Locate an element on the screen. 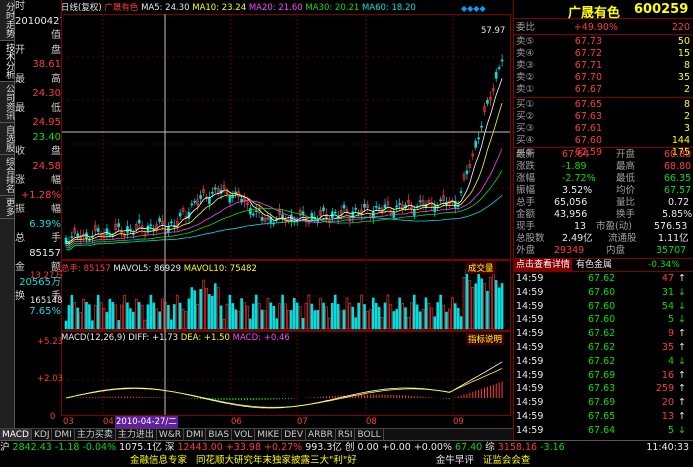 This screenshot has height=467, width=693. sell-row: 卖⑤ 67.73 50 is located at coordinates (603, 42).